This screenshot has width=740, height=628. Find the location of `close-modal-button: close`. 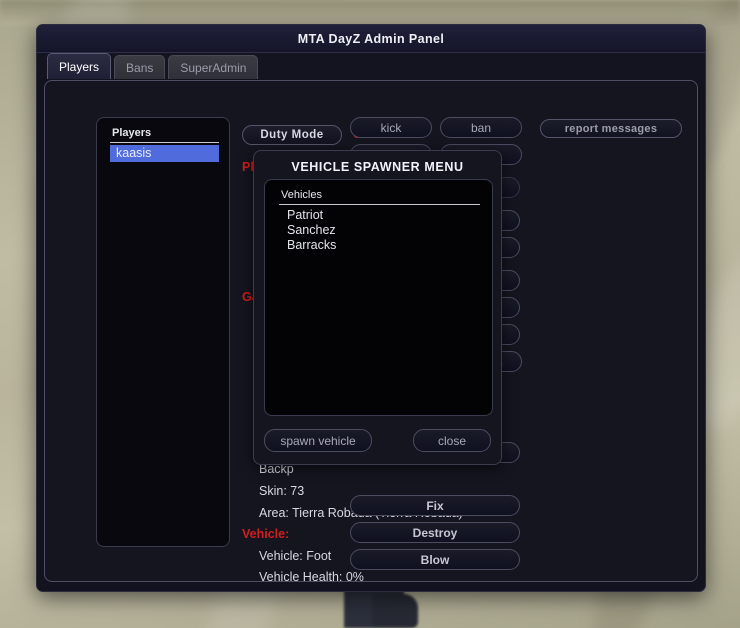

close-modal-button: close is located at coordinates (452, 440).